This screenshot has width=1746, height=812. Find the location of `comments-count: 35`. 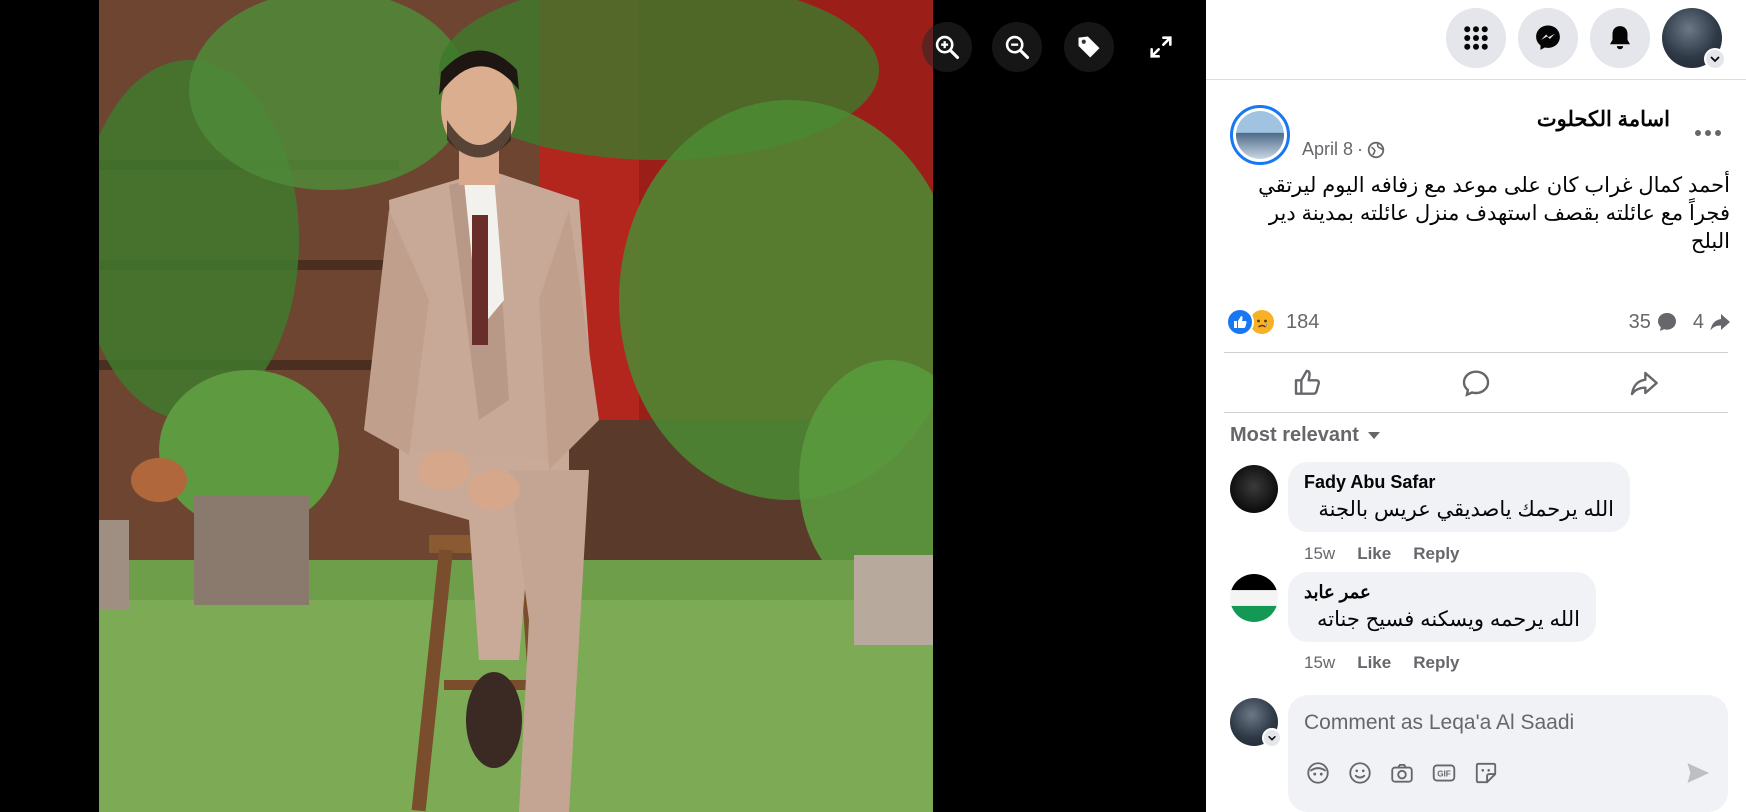

comments-count: 35 is located at coordinates (1639, 321).